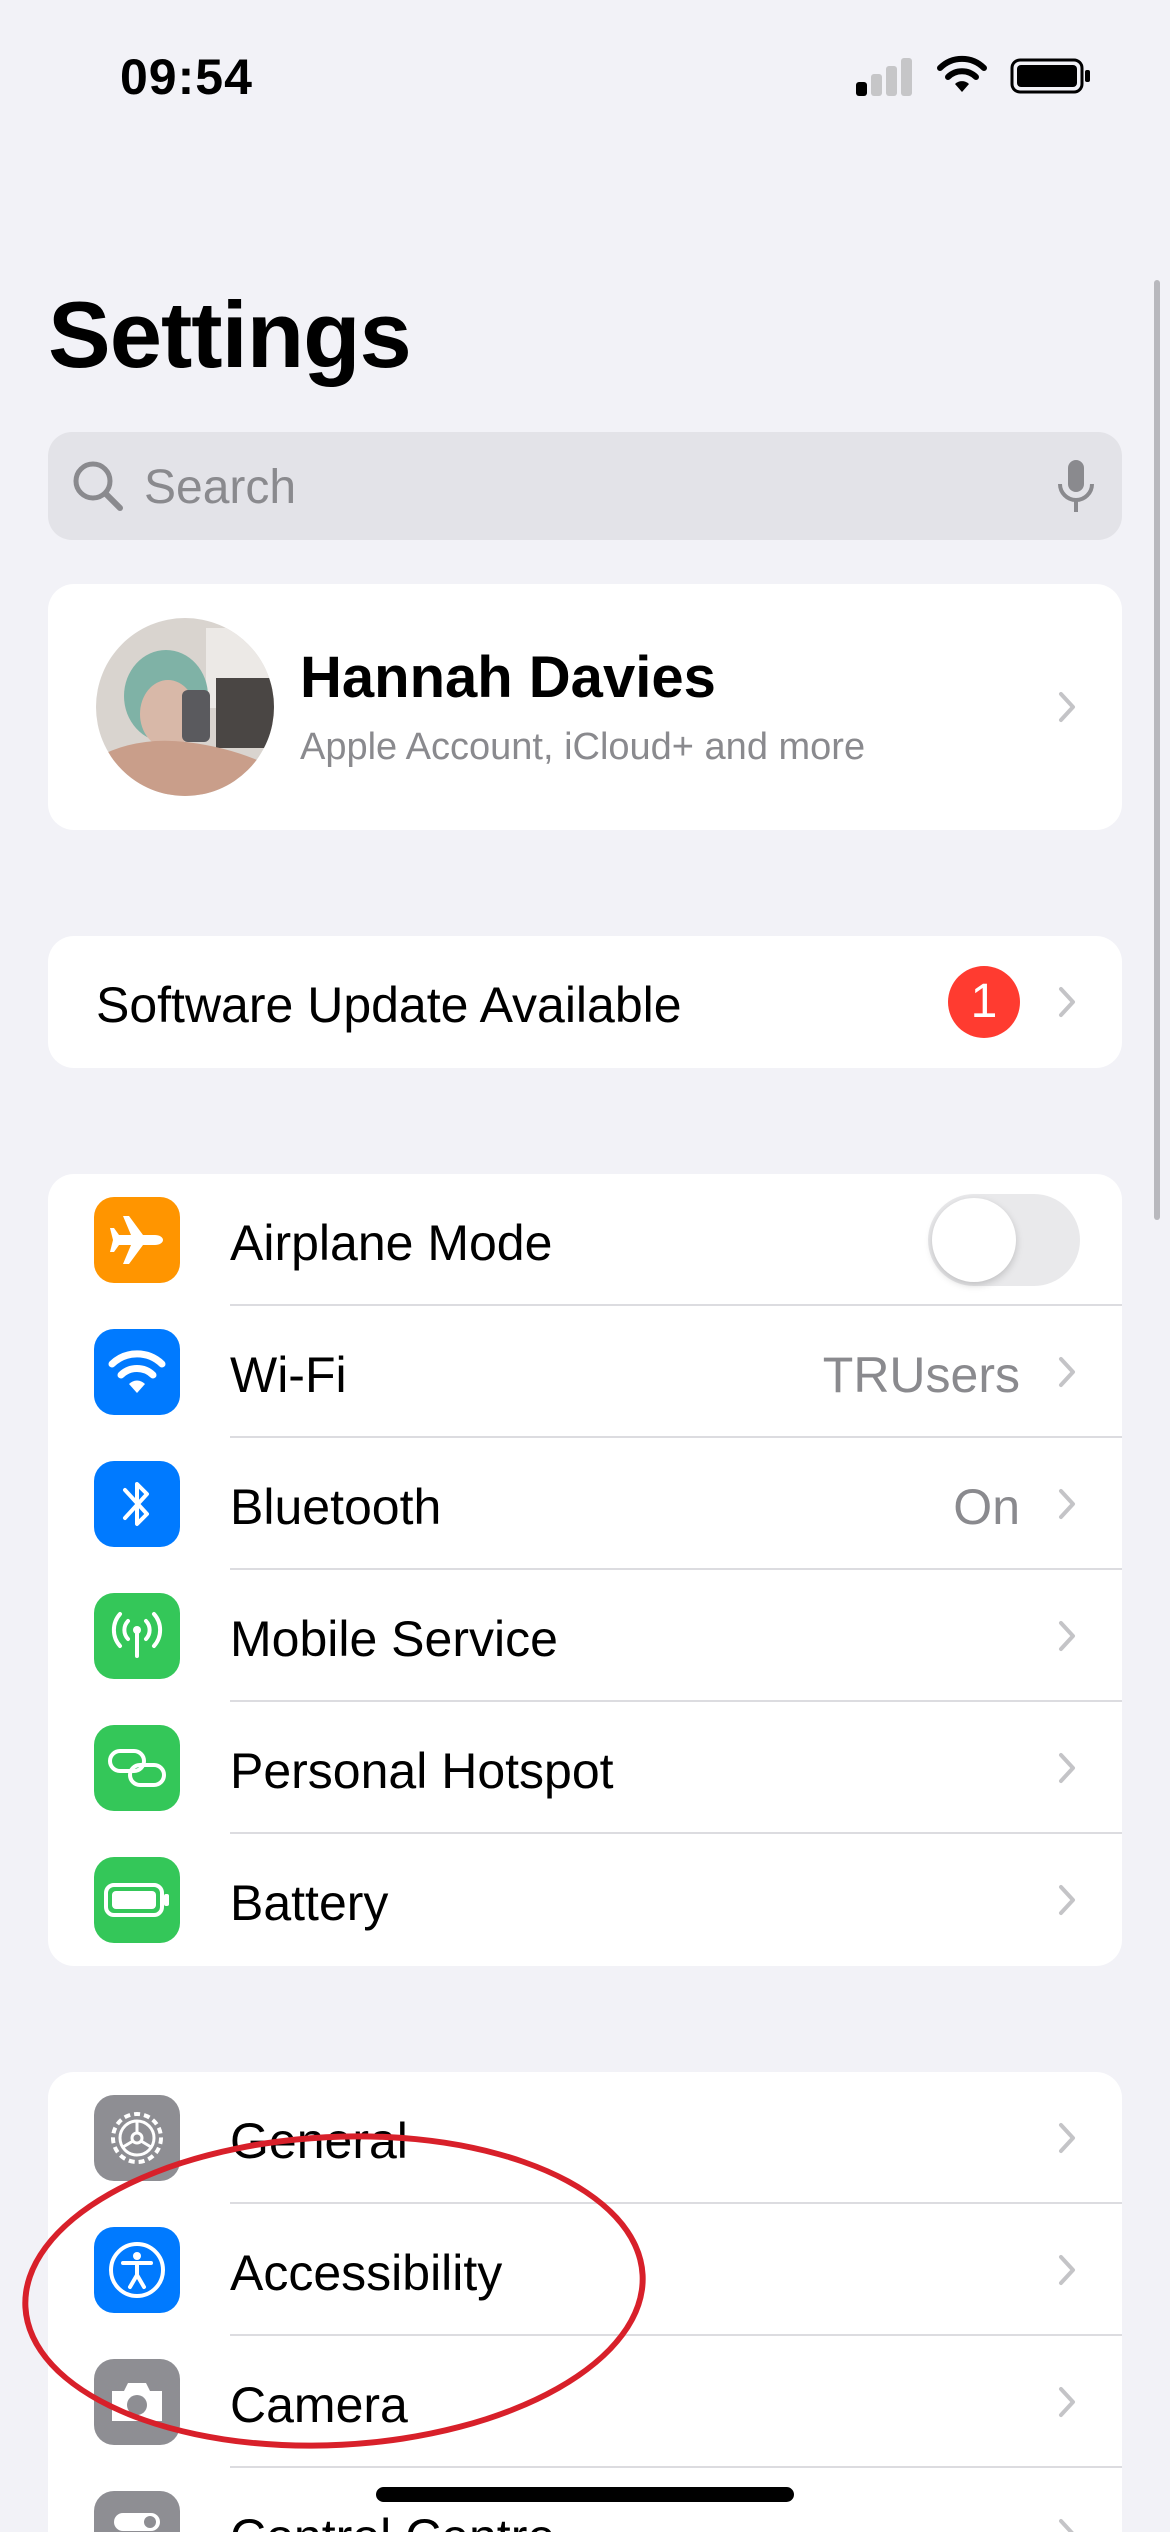 This screenshot has width=1170, height=2532. I want to click on row-value: TRUsers, so click(921, 1375).